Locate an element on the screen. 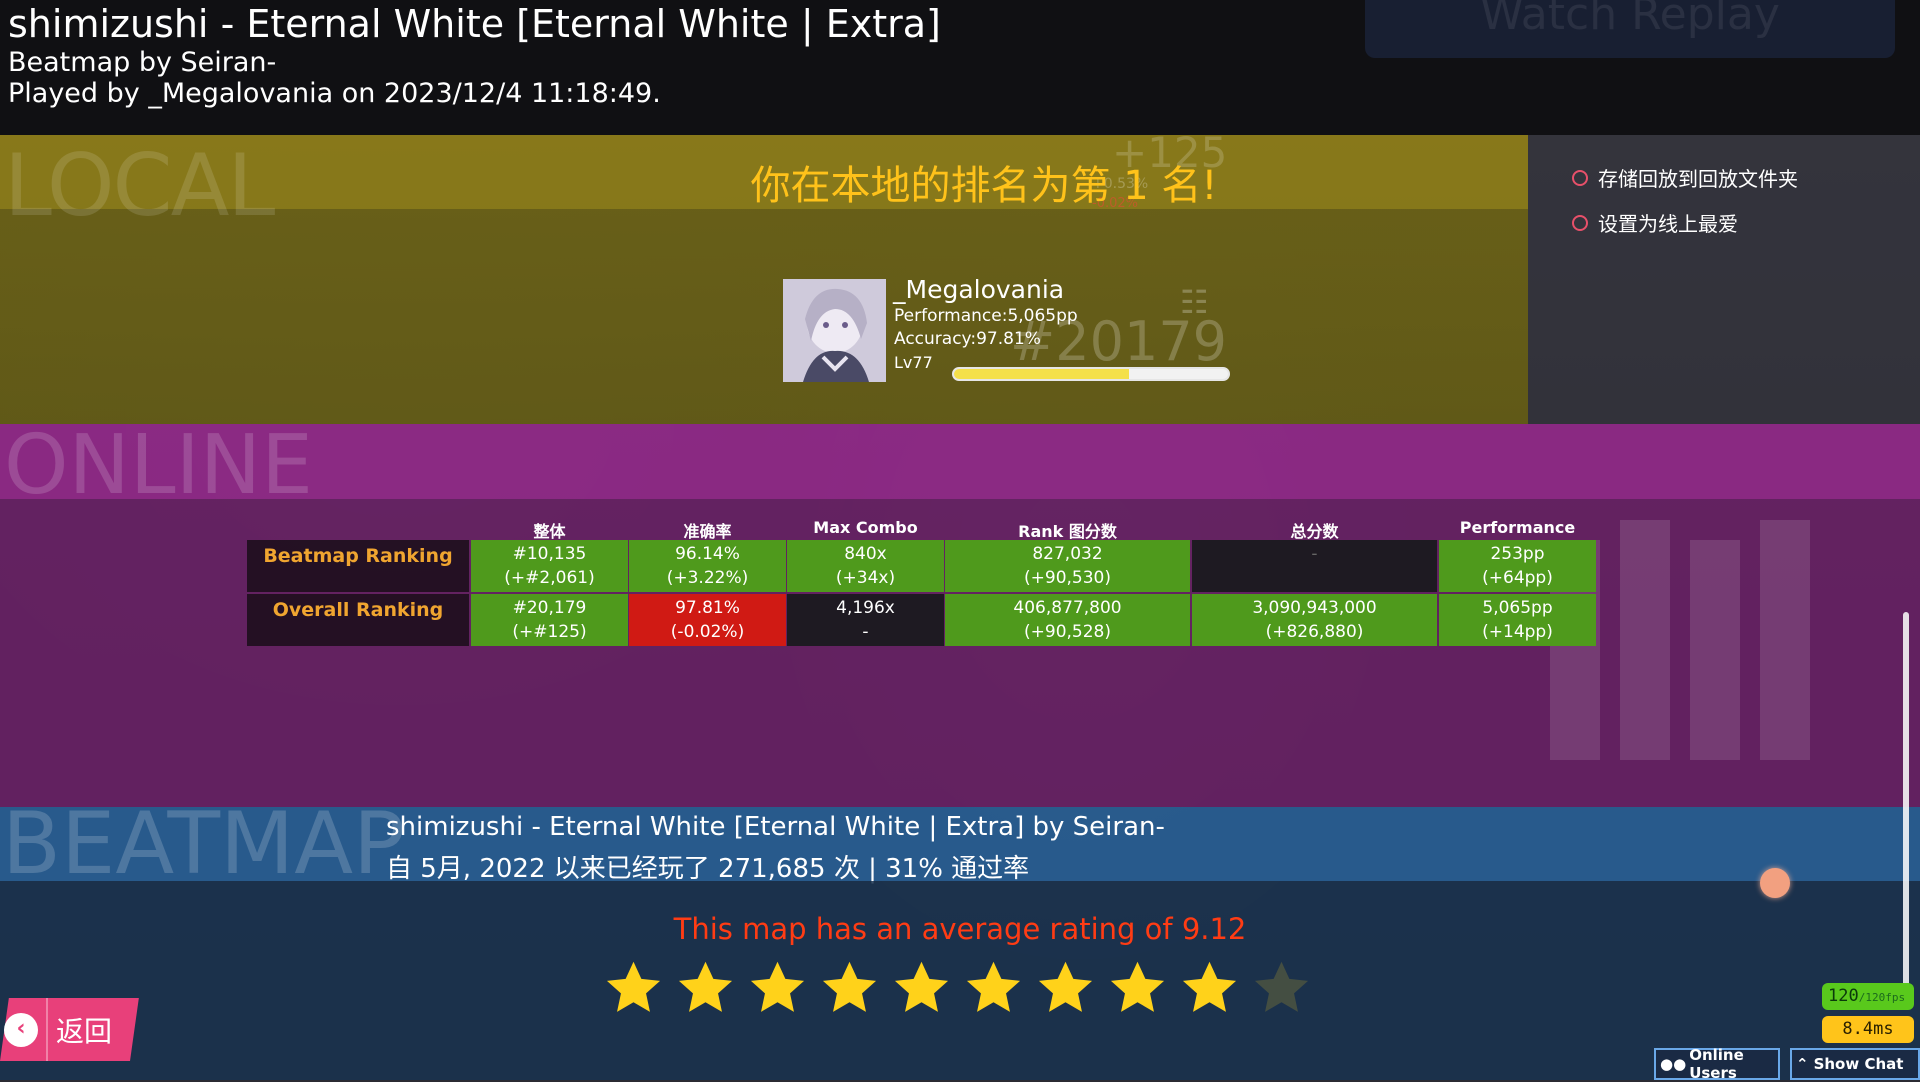 This screenshot has height=1082, width=1920. frametime-counter: 8.4ms is located at coordinates (1868, 1029).